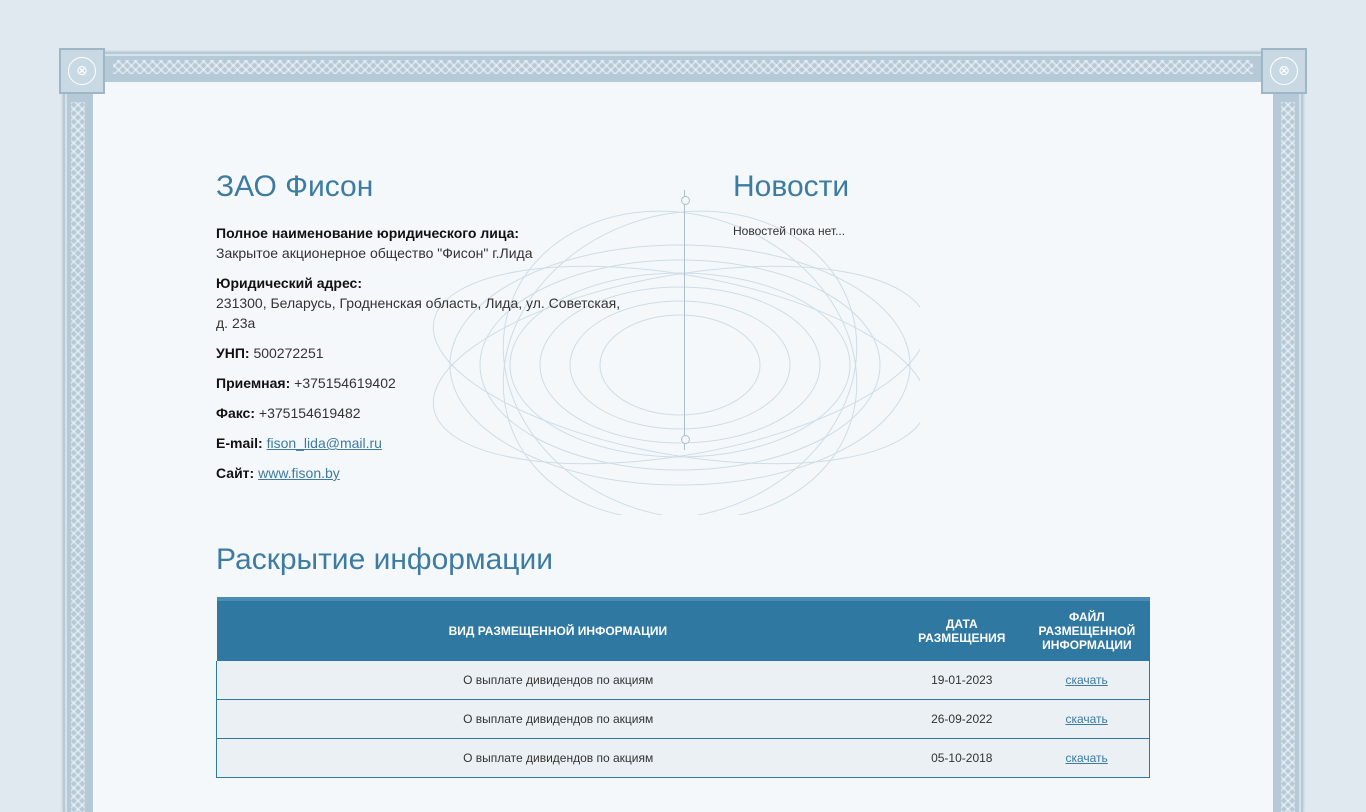  What do you see at coordinates (962, 629) in the screenshot?
I see `column-header-date: ДАТА РАЗМЕЩЕНИЯ` at bounding box center [962, 629].